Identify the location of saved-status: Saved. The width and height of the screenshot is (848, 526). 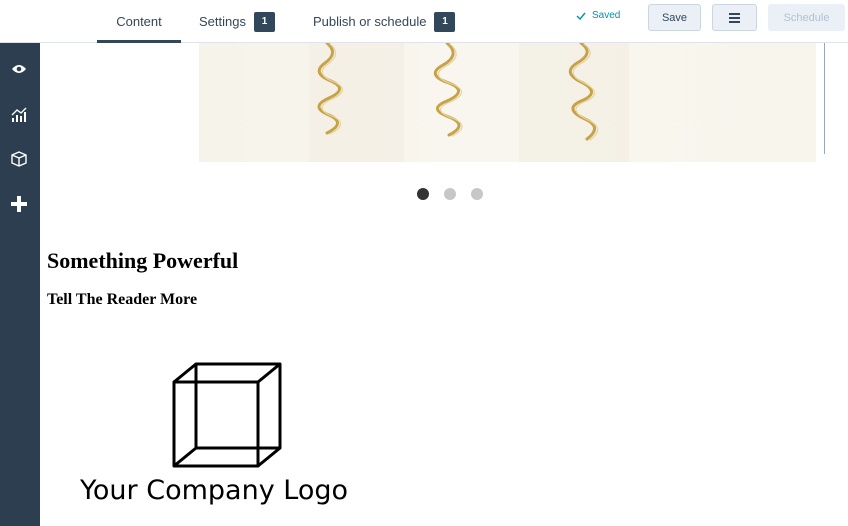
(598, 15).